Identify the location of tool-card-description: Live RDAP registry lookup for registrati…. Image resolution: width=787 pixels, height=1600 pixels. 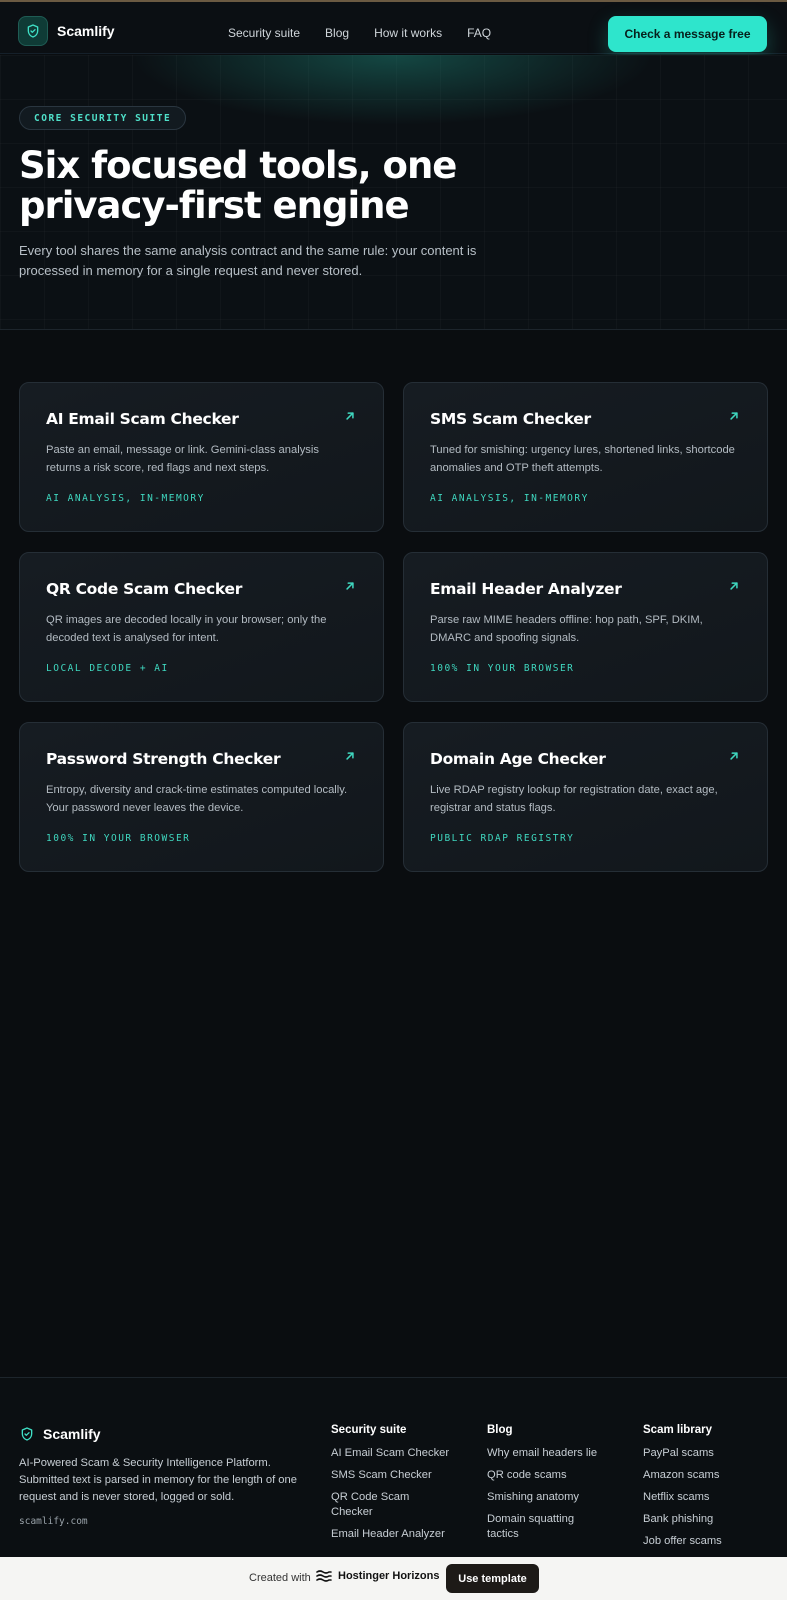
(574, 799).